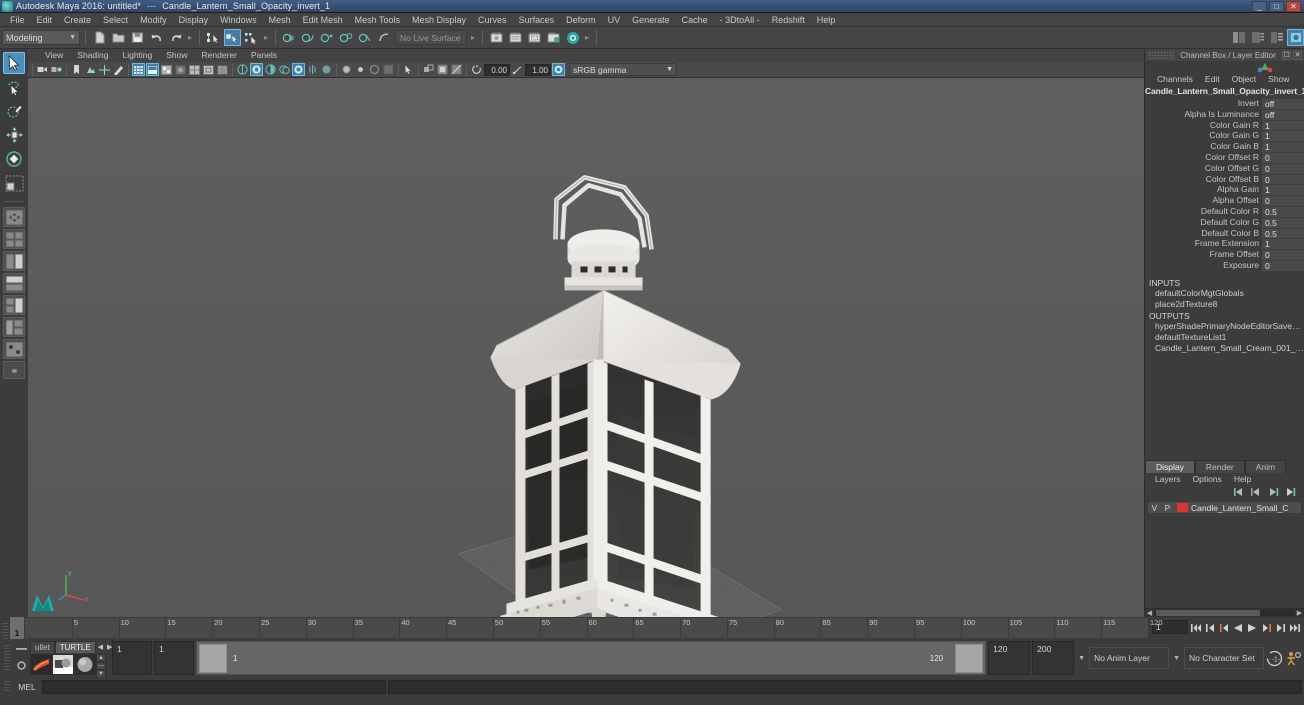 Image resolution: width=1304 pixels, height=705 pixels. Describe the element at coordinates (439, 20) in the screenshot. I see `menu-mesh-display: Mesh Display` at that location.